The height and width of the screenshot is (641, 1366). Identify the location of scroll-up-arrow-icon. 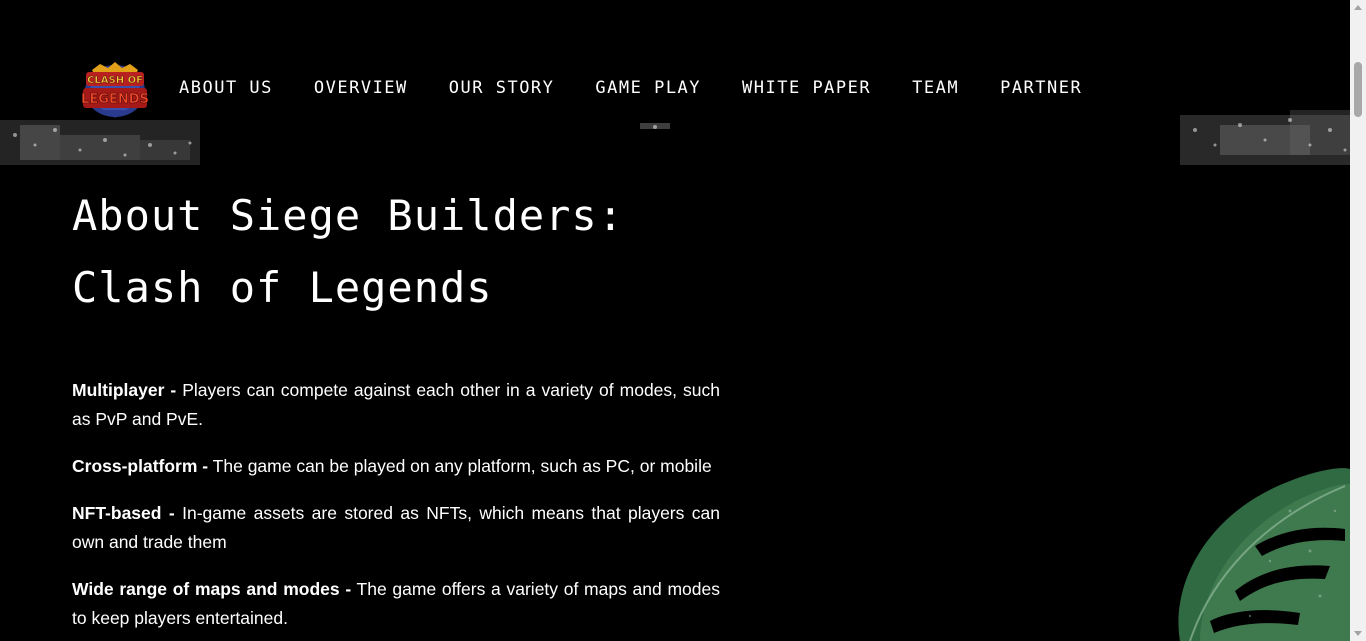
(1358, 7).